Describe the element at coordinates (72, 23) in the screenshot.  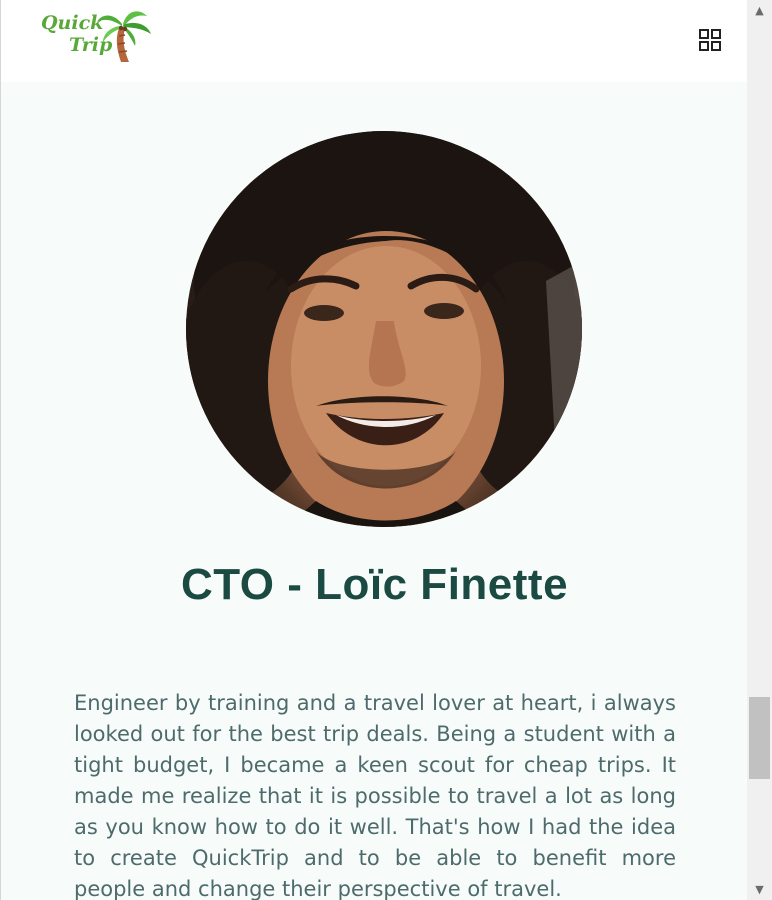
I see `logo-text-quick: Quick` at that location.